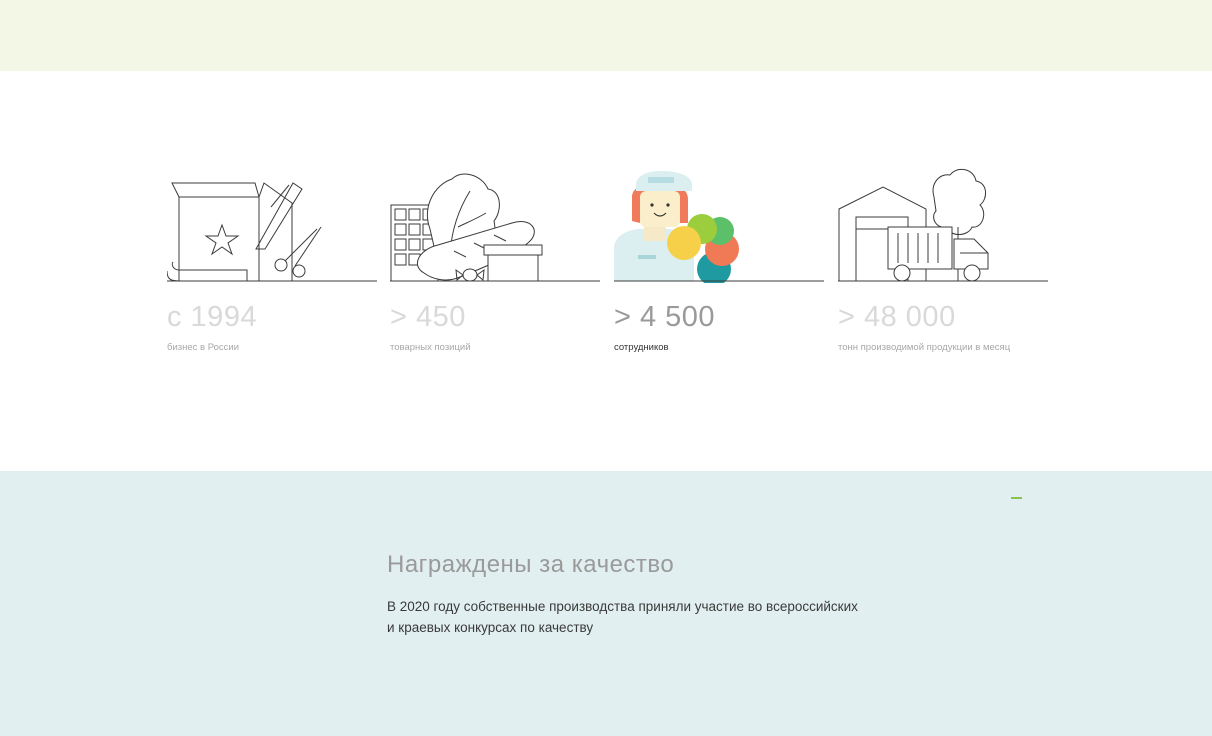 Image resolution: width=1212 pixels, height=736 pixels. I want to click on stat-caption: бизнес в России, so click(203, 347).